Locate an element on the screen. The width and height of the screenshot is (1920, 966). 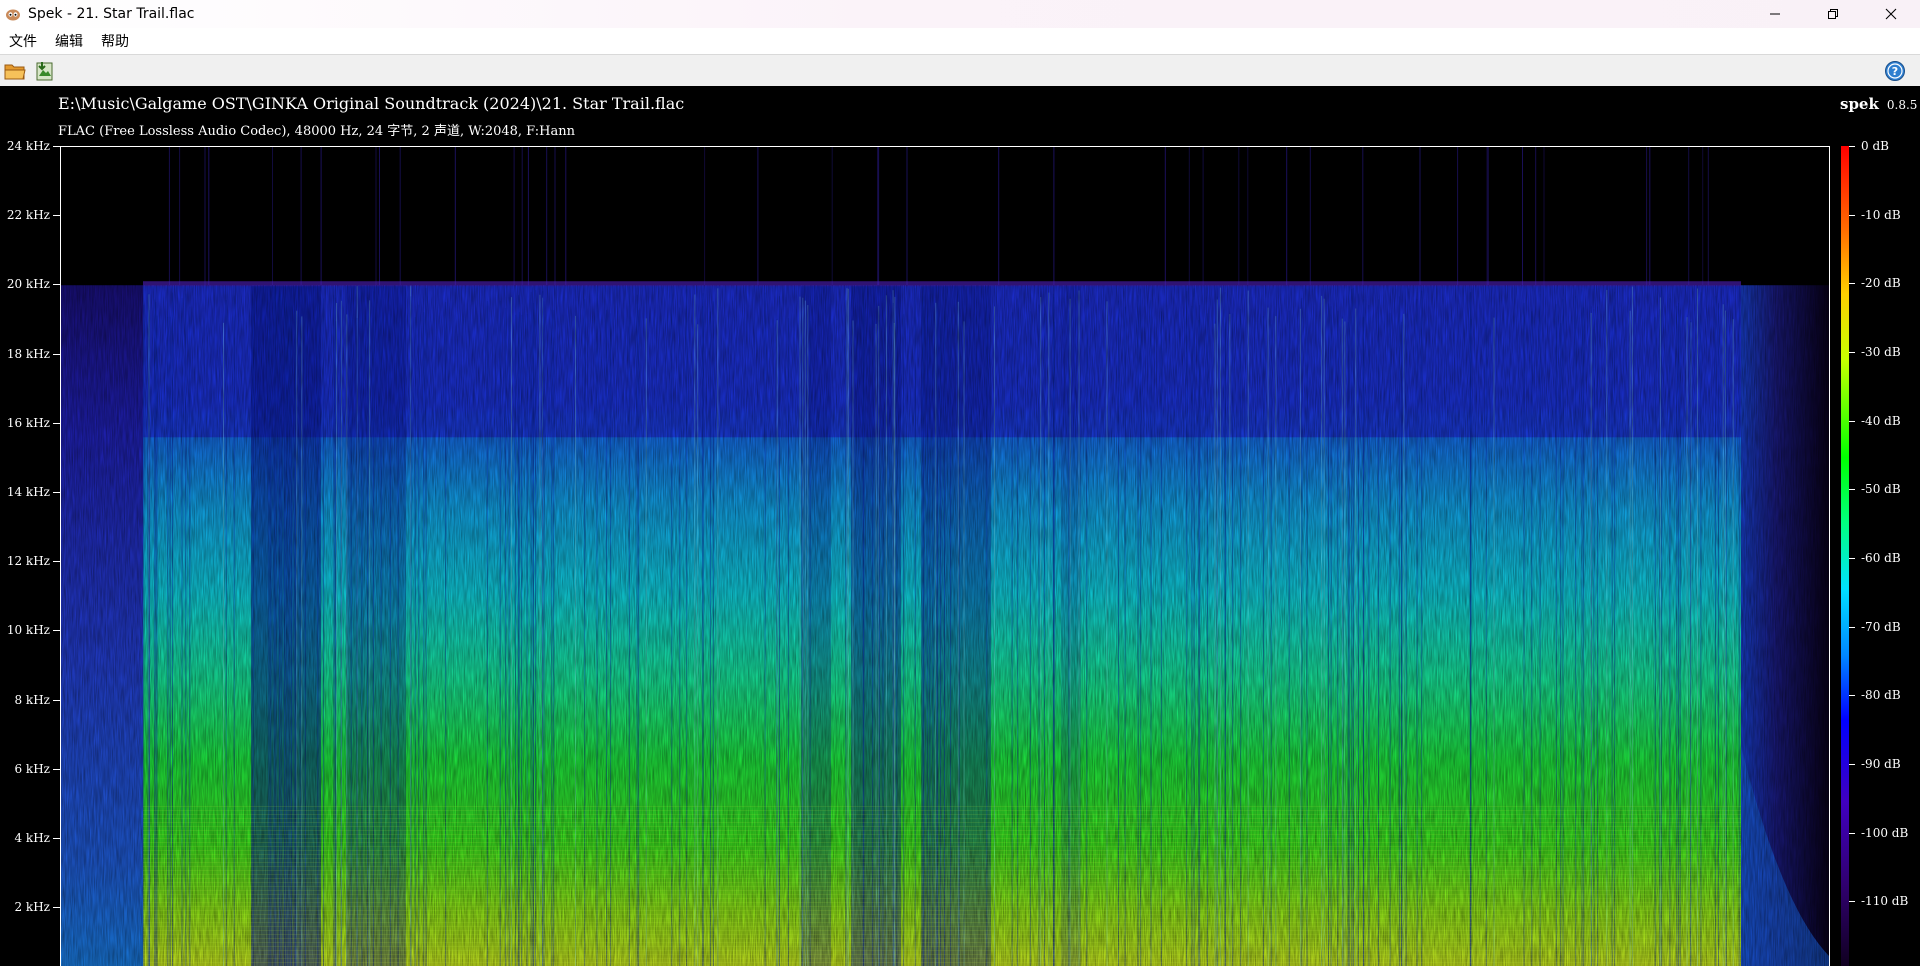
minimize-button is located at coordinates (1775, 14).